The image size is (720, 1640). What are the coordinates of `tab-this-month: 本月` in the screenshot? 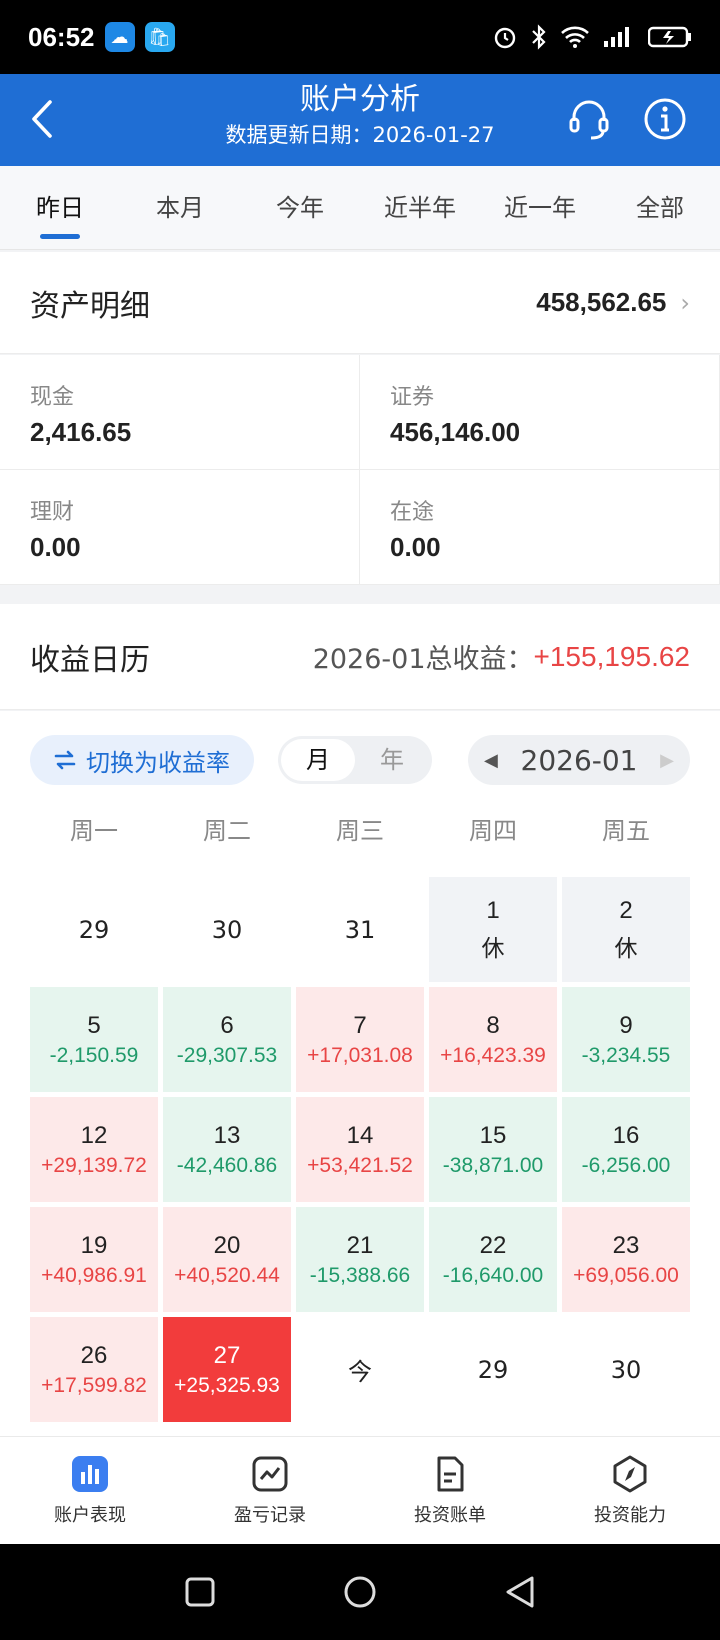 It's located at (180, 207).